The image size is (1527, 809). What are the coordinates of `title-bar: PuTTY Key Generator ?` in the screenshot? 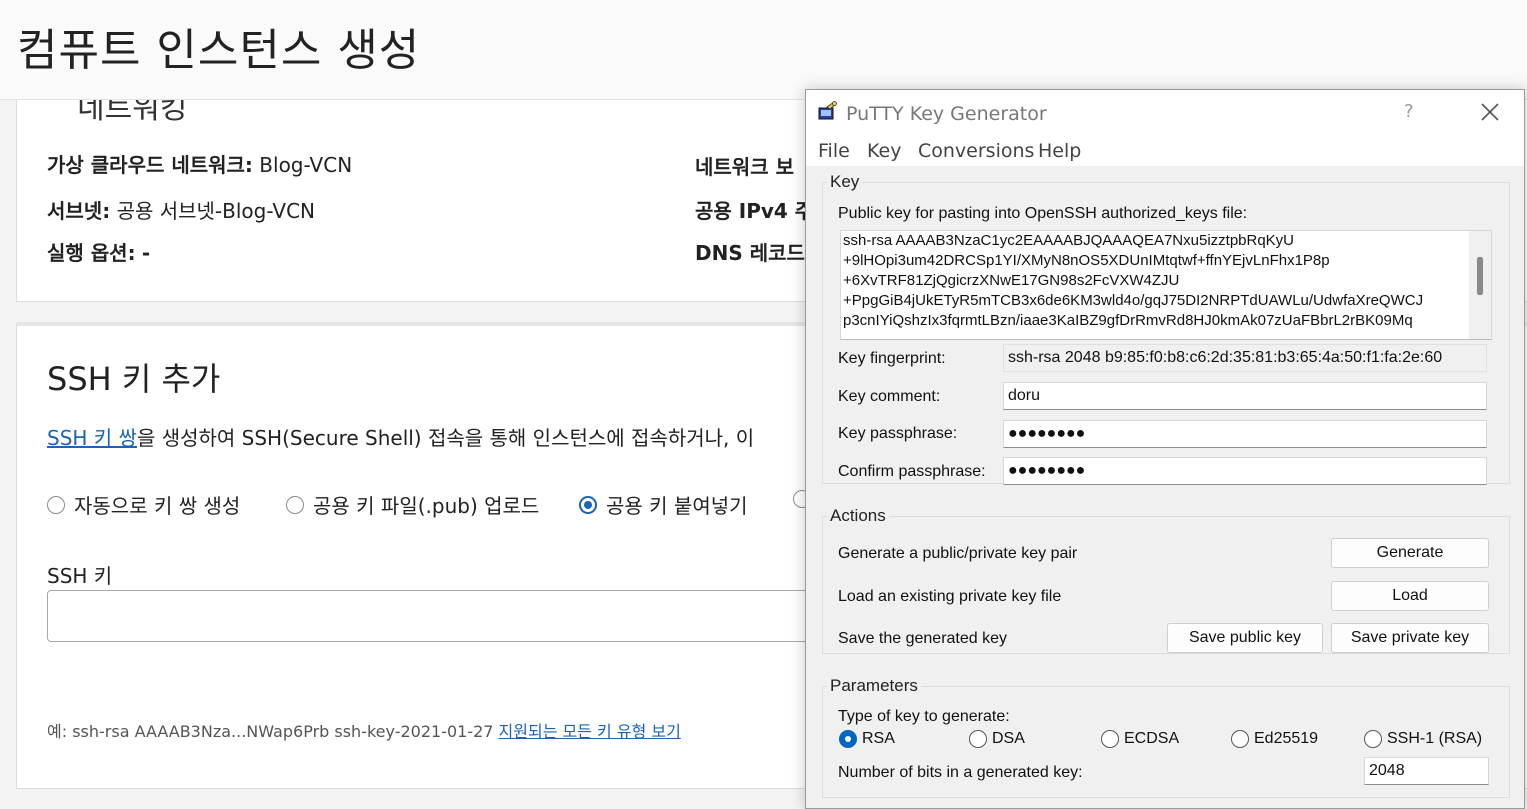 It's located at (1165, 113).